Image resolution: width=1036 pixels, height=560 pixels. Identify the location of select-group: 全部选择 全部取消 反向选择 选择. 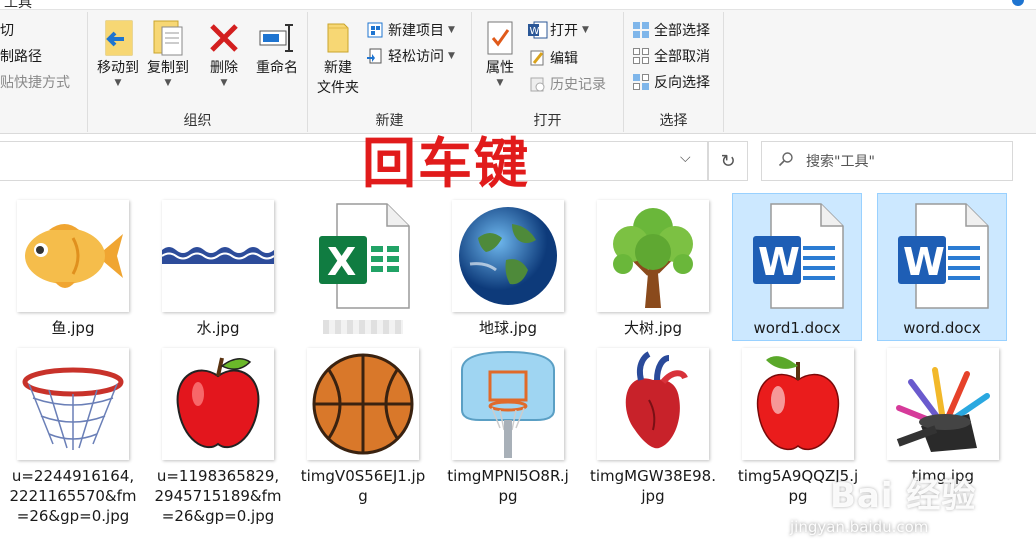
(674, 72).